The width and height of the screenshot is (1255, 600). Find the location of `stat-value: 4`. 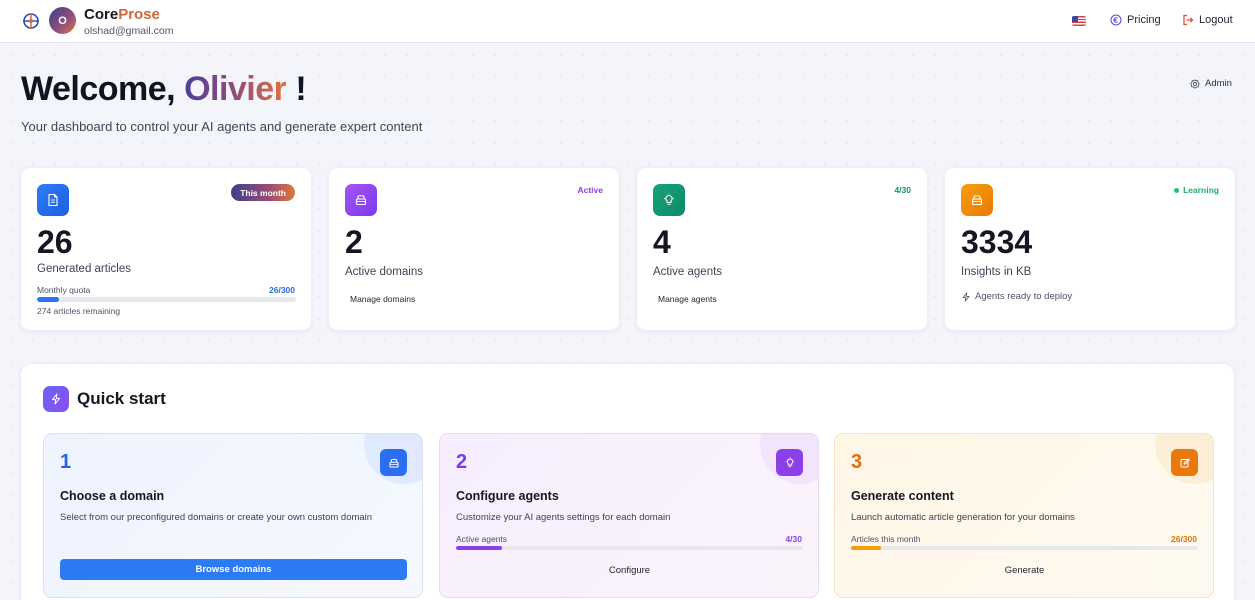

stat-value: 4 is located at coordinates (662, 242).